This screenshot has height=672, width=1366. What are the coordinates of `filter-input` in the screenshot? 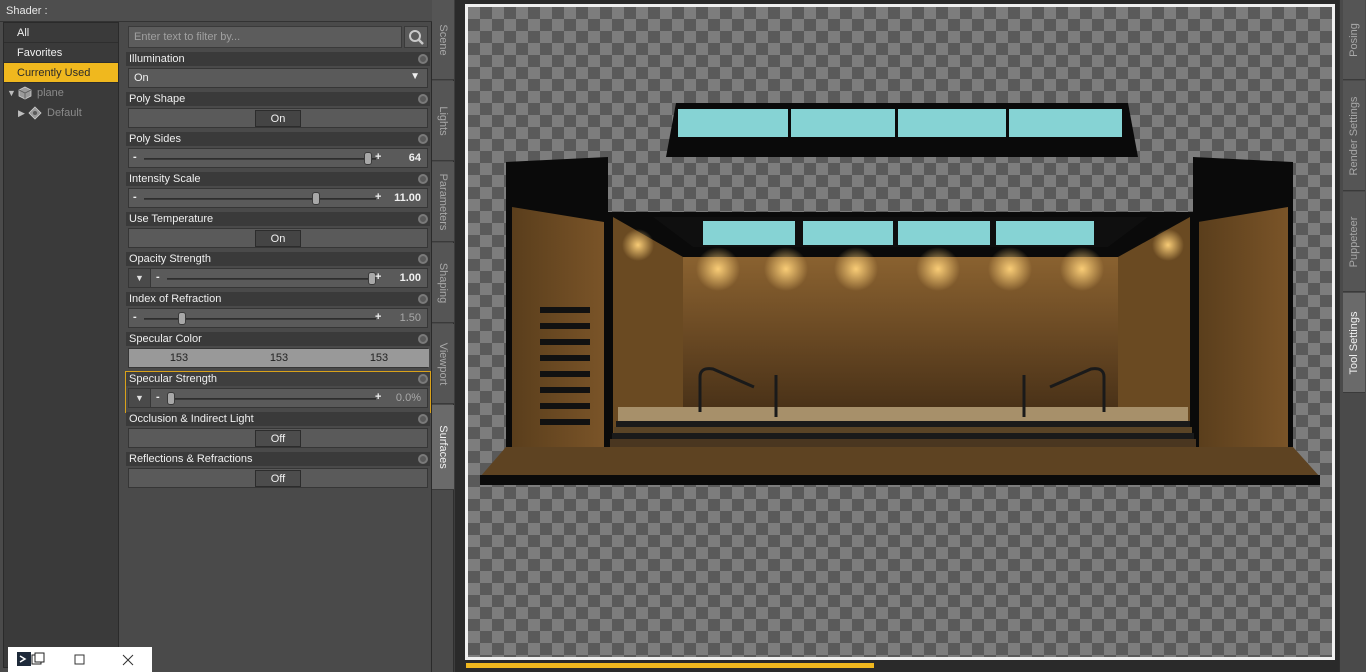 It's located at (265, 37).